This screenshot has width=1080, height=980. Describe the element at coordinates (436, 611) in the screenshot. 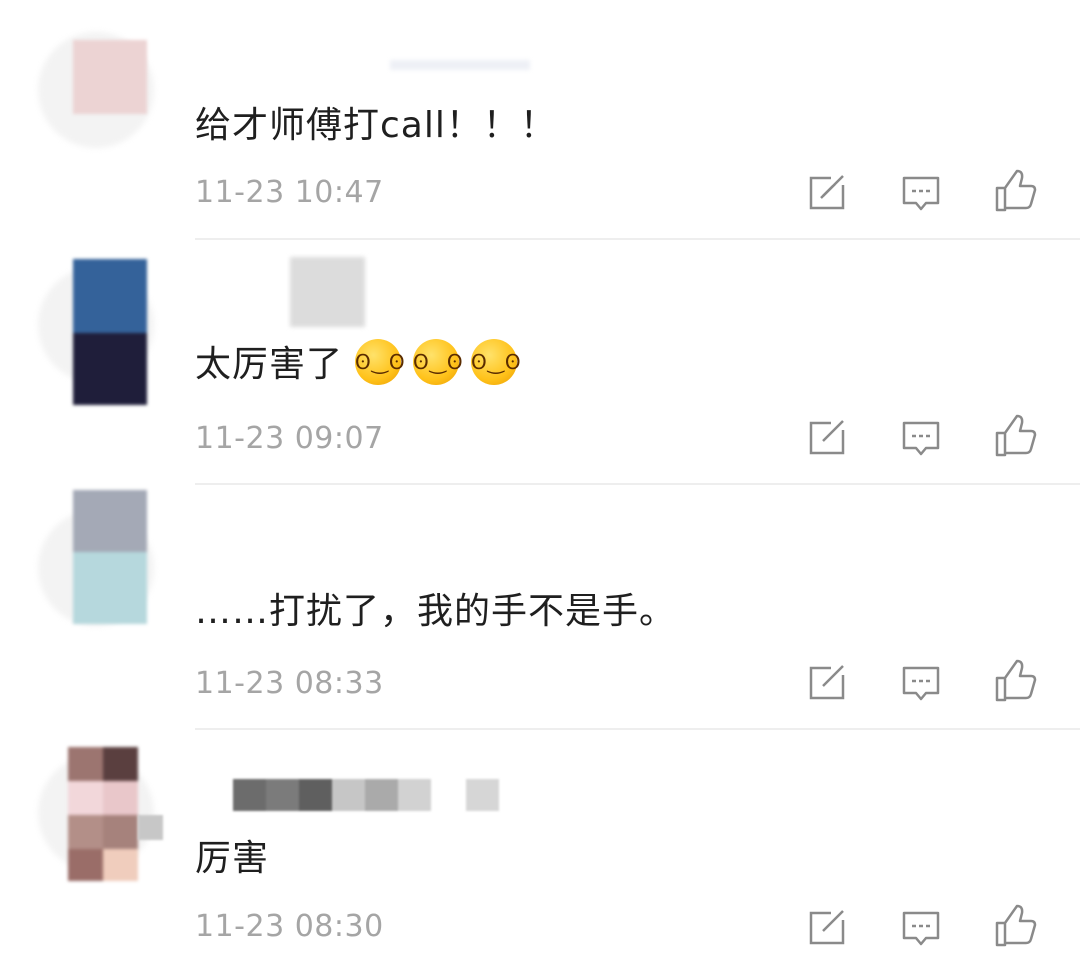

I see `comment-text-content: ……打扰了，我的手不是手。` at that location.